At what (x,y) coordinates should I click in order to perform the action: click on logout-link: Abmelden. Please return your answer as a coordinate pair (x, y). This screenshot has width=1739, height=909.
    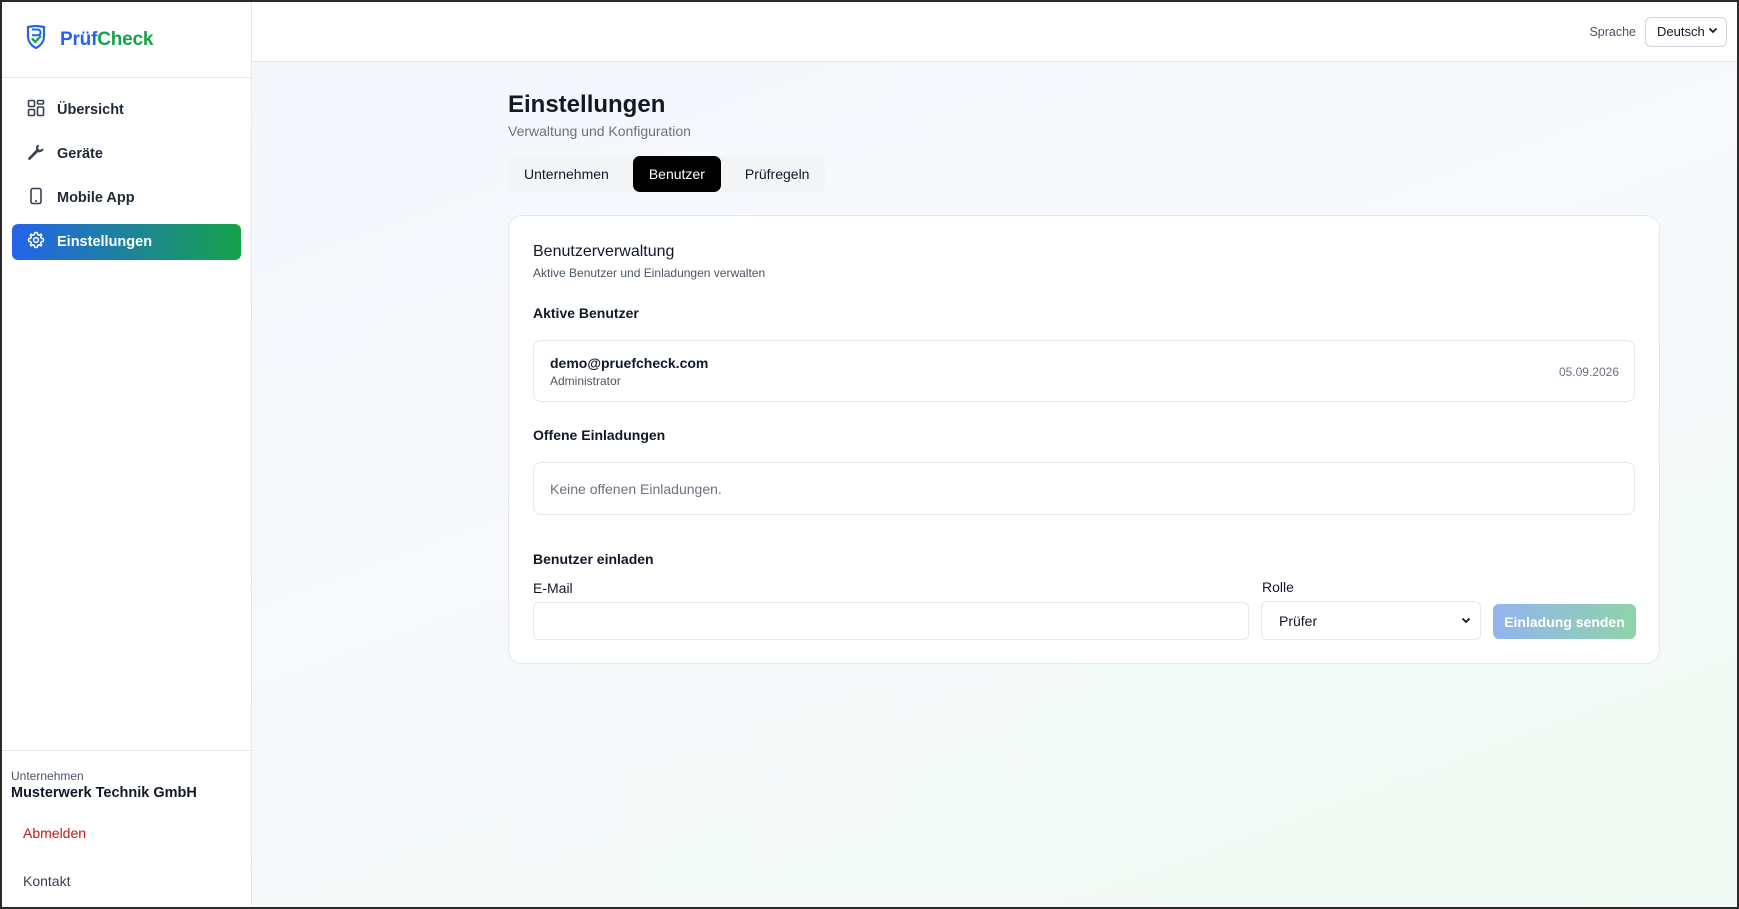
    Looking at the image, I should click on (54, 833).